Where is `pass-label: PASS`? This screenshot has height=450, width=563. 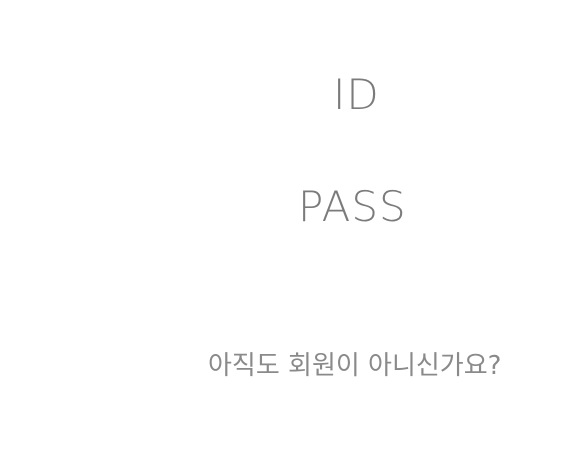 pass-label: PASS is located at coordinates (352, 207).